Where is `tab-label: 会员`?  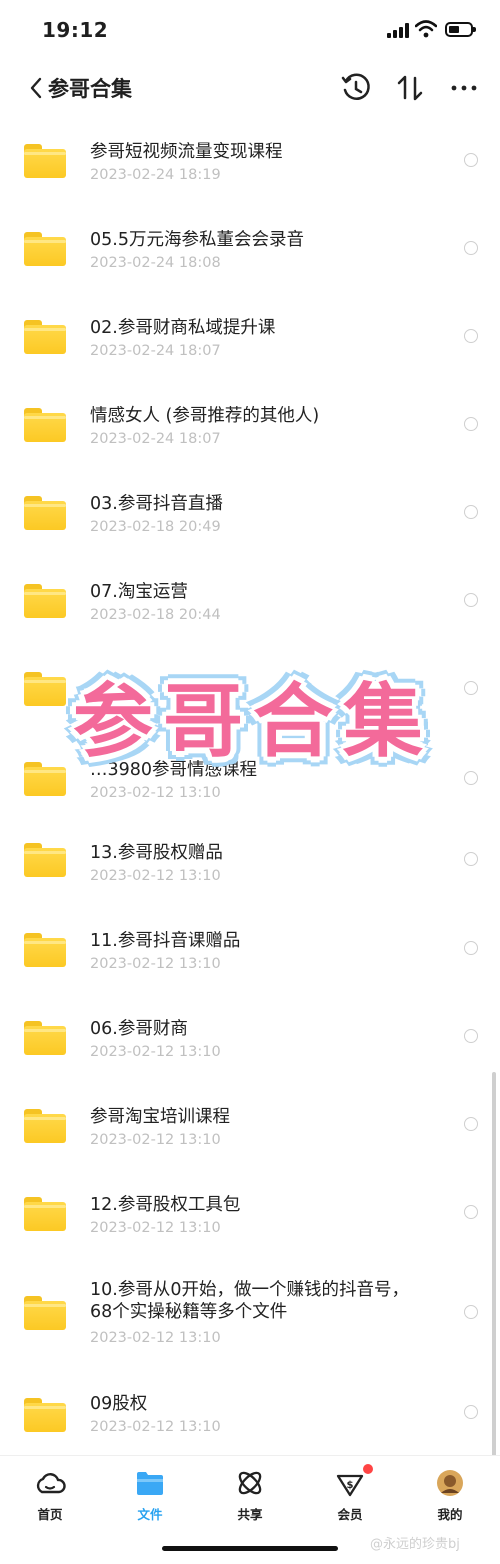
tab-label: 会员 is located at coordinates (350, 1514).